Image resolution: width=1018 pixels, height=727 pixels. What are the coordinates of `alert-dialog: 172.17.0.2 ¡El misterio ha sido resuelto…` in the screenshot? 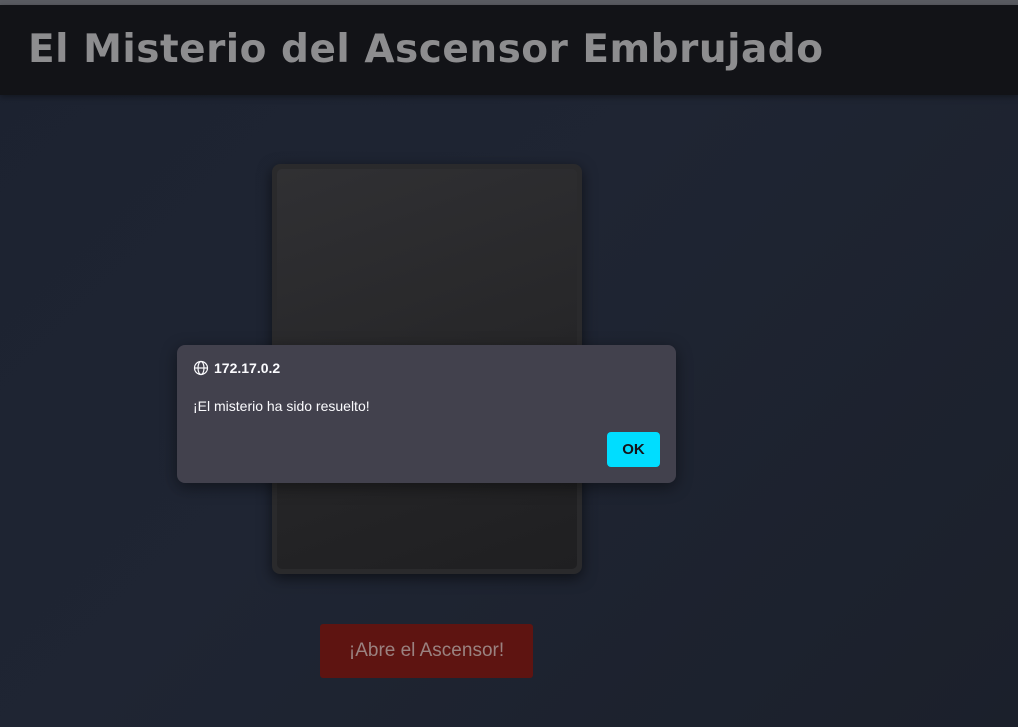 It's located at (426, 414).